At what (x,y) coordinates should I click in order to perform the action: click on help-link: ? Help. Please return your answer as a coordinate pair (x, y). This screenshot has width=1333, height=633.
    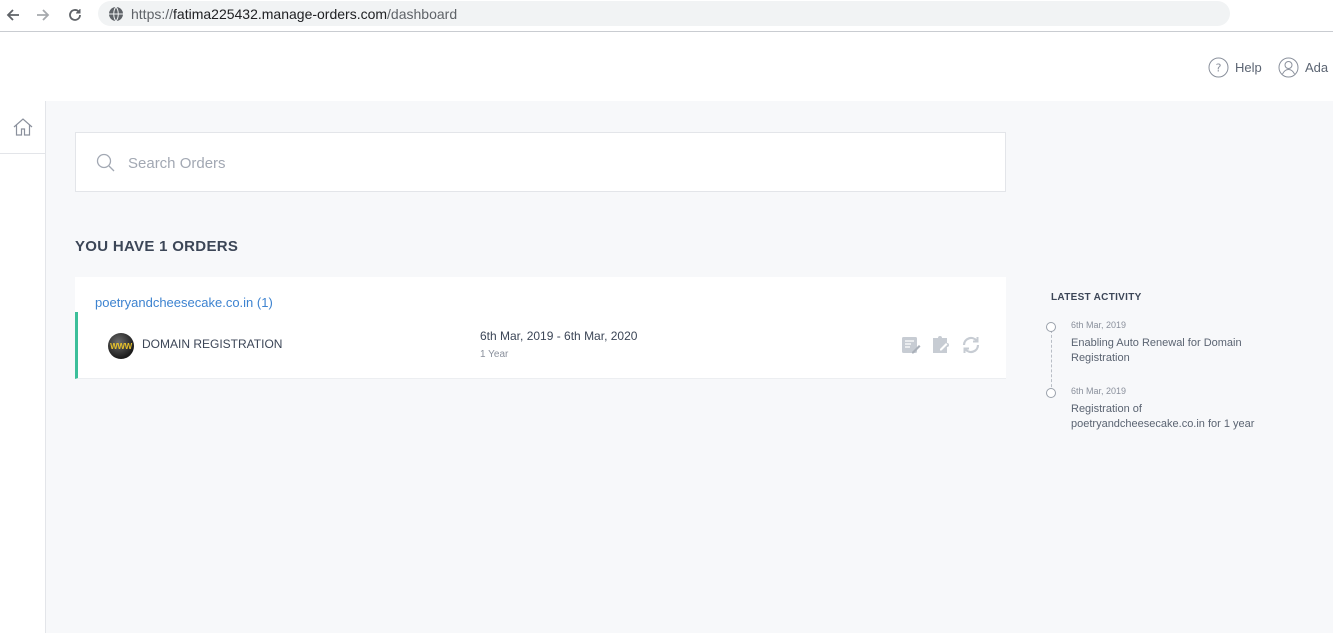
    Looking at the image, I should click on (1235, 67).